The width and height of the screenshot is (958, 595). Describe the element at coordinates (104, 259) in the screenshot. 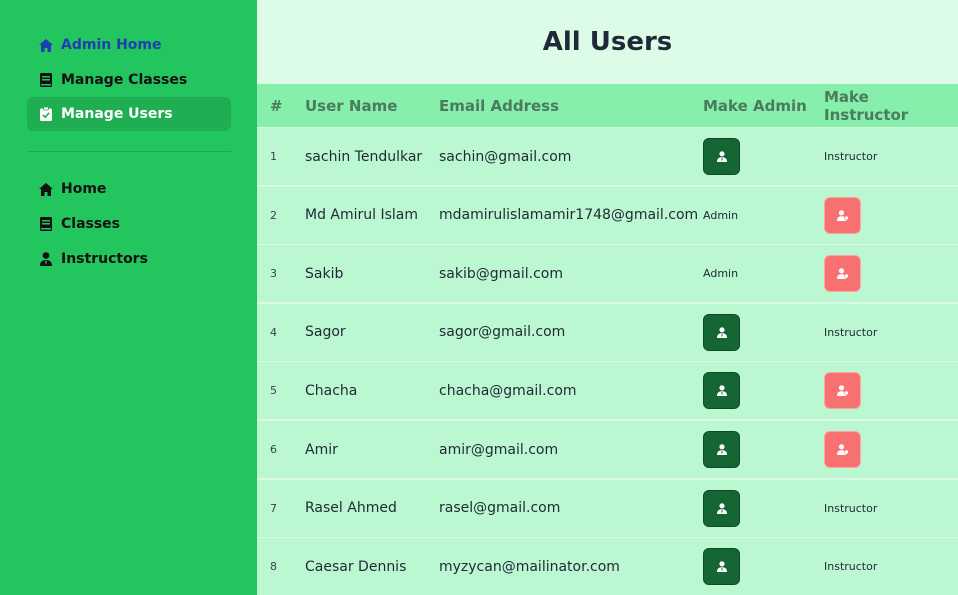

I see `sidebar-item-label: Instructors` at that location.